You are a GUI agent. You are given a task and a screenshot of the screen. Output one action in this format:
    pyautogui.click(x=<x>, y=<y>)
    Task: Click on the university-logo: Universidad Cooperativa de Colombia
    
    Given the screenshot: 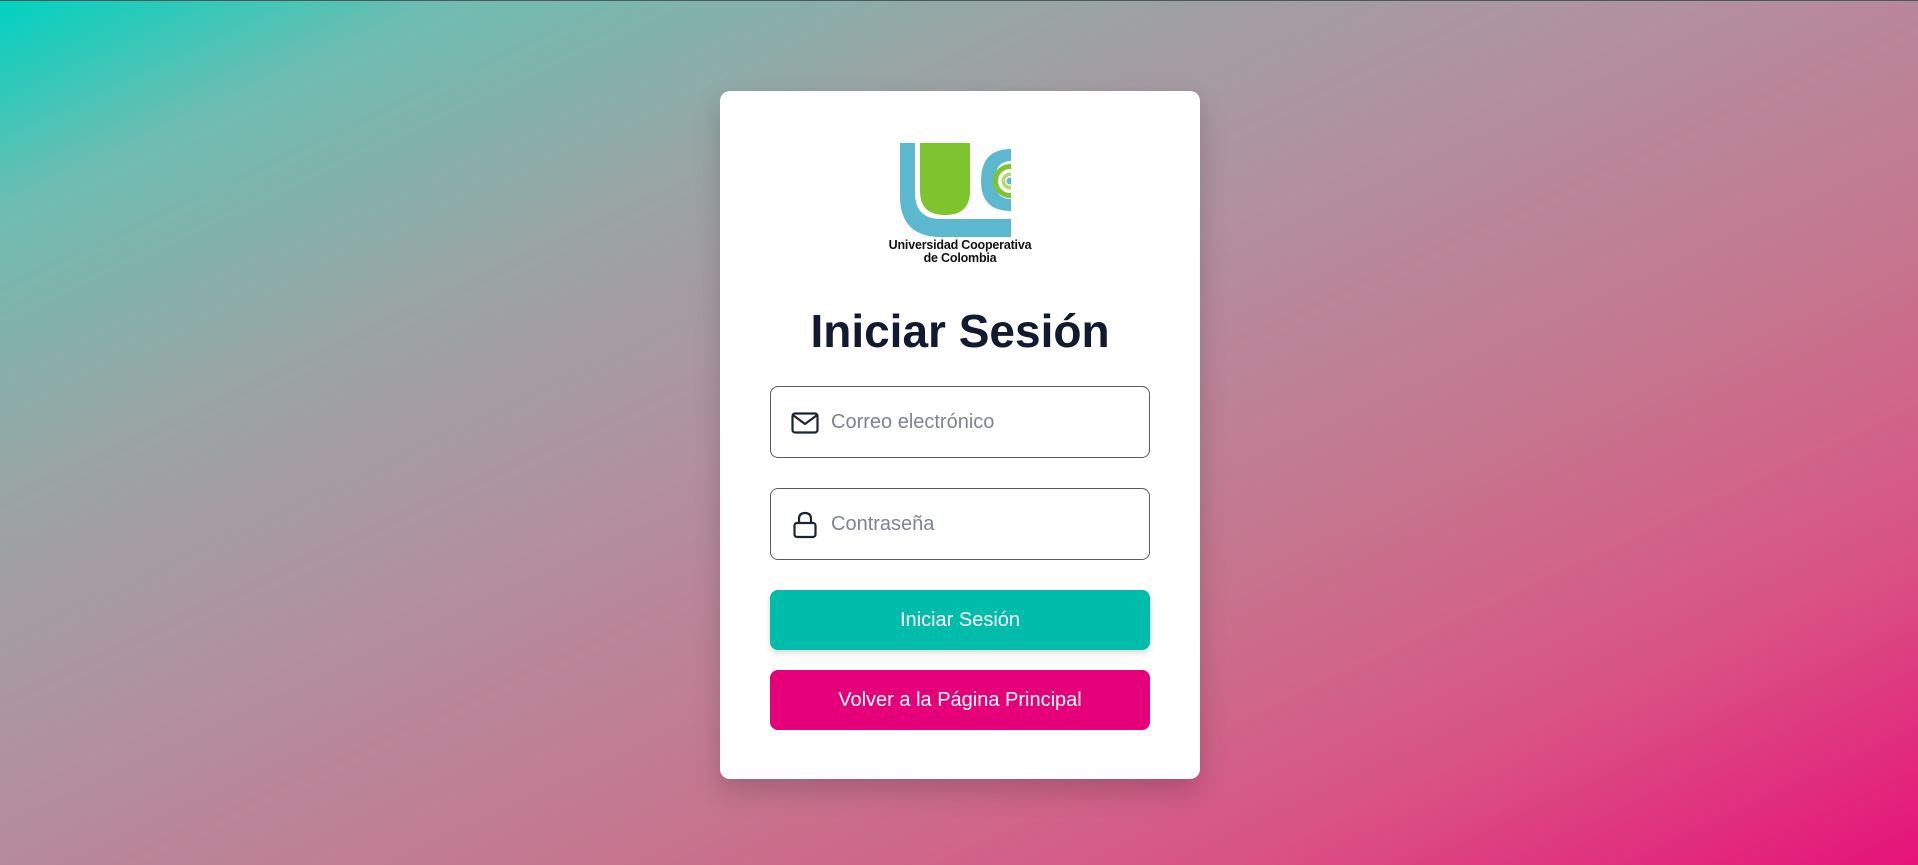 What is the action you would take?
    pyautogui.click(x=960, y=208)
    